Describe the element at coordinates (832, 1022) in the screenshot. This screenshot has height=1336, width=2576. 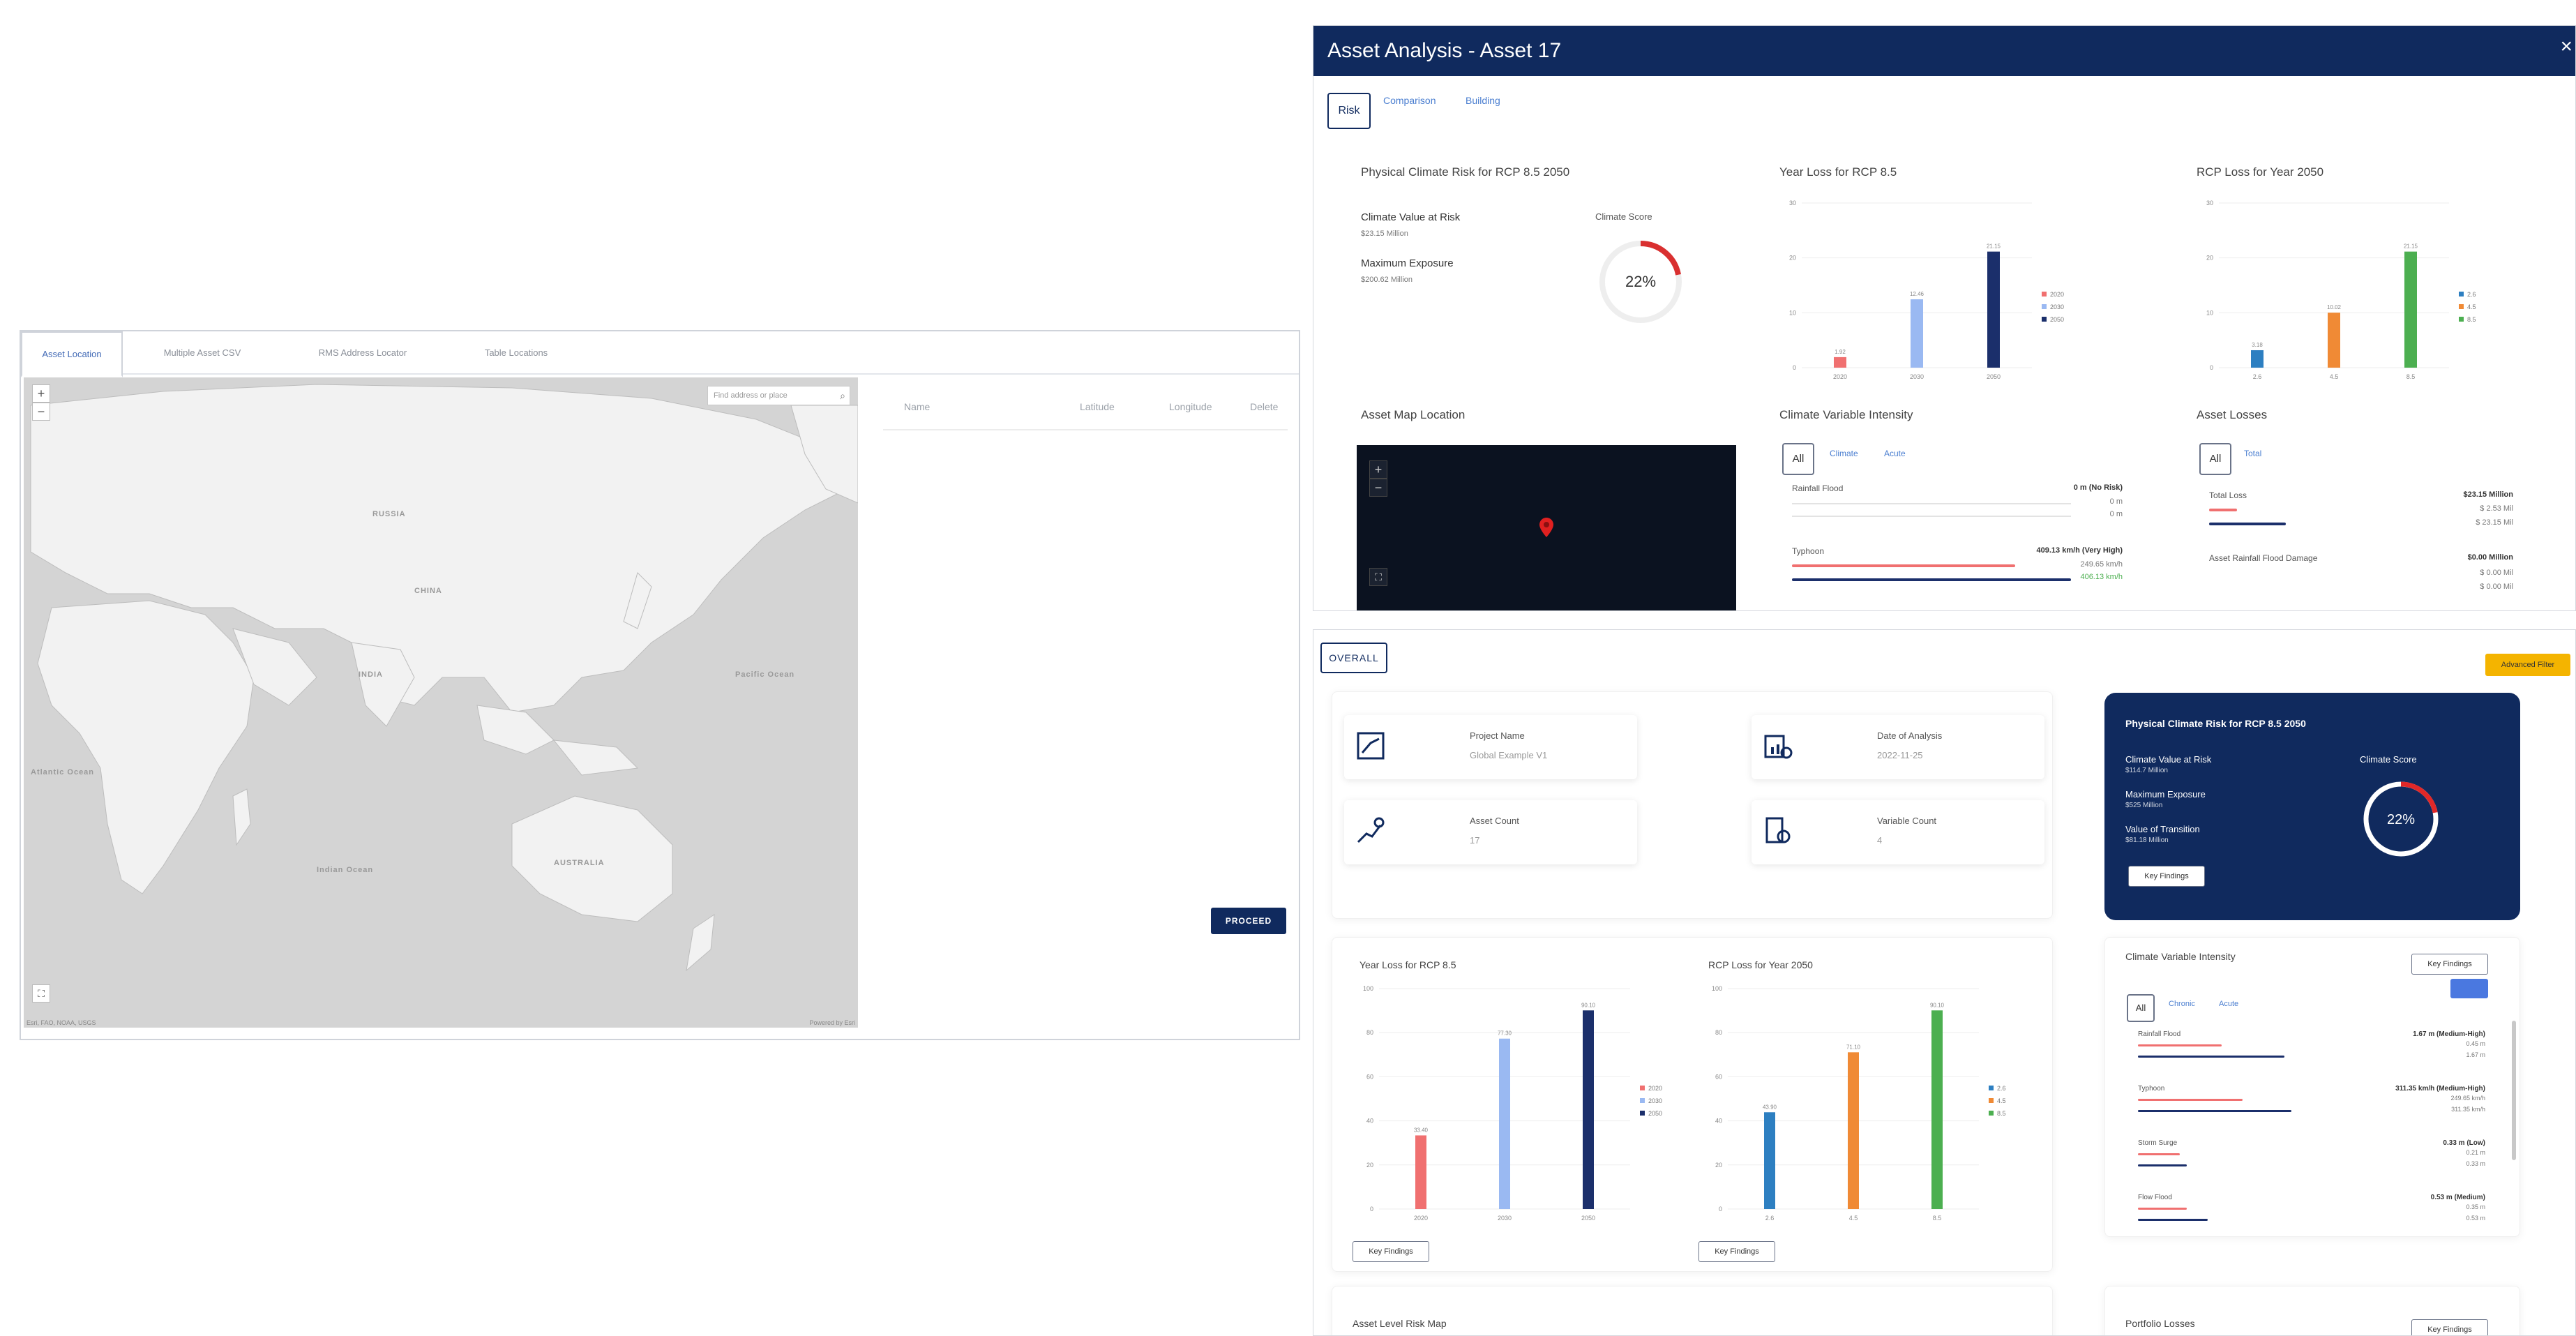
I see `map-powered-by: Powered by Esri` at that location.